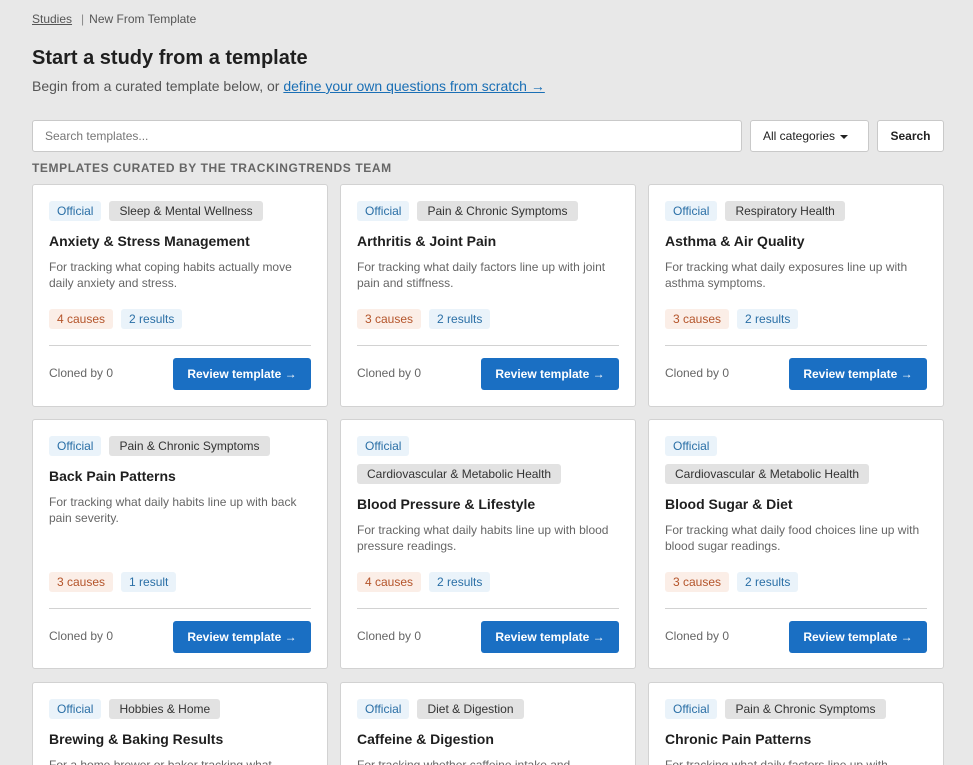 This screenshot has height=765, width=973. What do you see at coordinates (143, 19) in the screenshot?
I see `breadcrumb-current: New From Template` at bounding box center [143, 19].